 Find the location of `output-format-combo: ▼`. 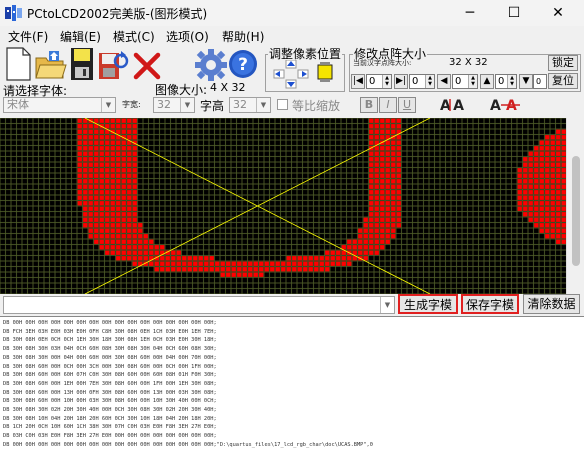

output-format-combo: ▼ is located at coordinates (199, 305).